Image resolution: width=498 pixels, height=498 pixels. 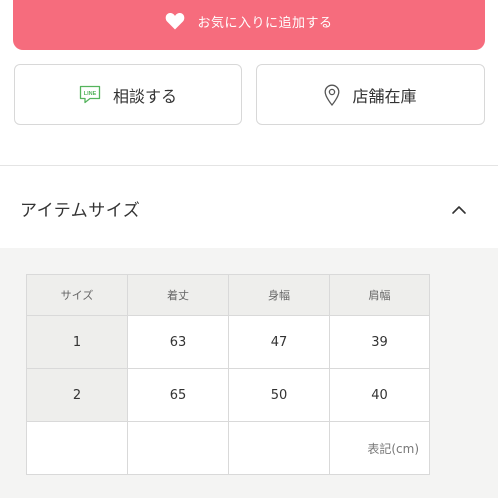 I want to click on header-length: 着丈, so click(x=178, y=295).